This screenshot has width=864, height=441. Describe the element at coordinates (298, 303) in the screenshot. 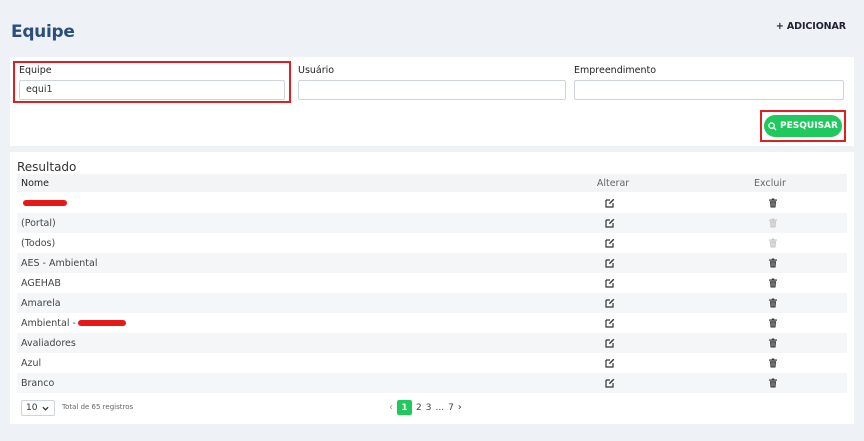

I see `row-name: Amarela` at that location.